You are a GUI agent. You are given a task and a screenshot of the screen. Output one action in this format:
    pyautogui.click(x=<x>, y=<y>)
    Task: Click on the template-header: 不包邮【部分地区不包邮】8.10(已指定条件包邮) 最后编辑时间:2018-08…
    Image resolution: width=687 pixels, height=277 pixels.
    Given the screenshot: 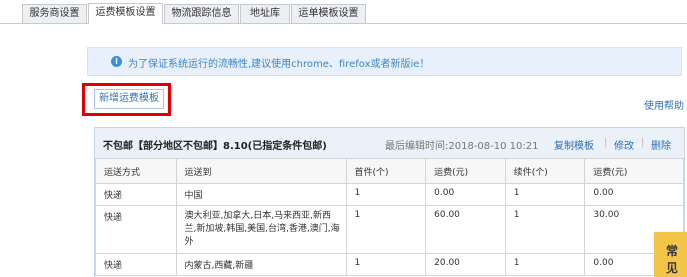 What is the action you would take?
    pyautogui.click(x=389, y=143)
    